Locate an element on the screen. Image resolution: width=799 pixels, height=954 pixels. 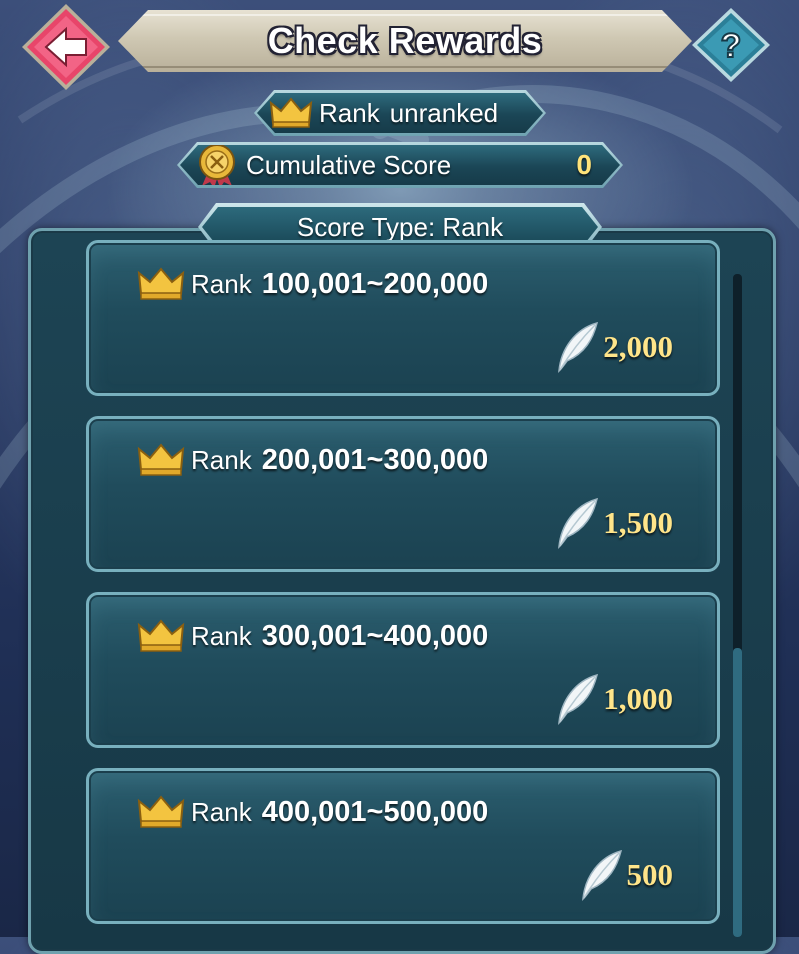
rank-status: Rank unranked is located at coordinates (400, 113).